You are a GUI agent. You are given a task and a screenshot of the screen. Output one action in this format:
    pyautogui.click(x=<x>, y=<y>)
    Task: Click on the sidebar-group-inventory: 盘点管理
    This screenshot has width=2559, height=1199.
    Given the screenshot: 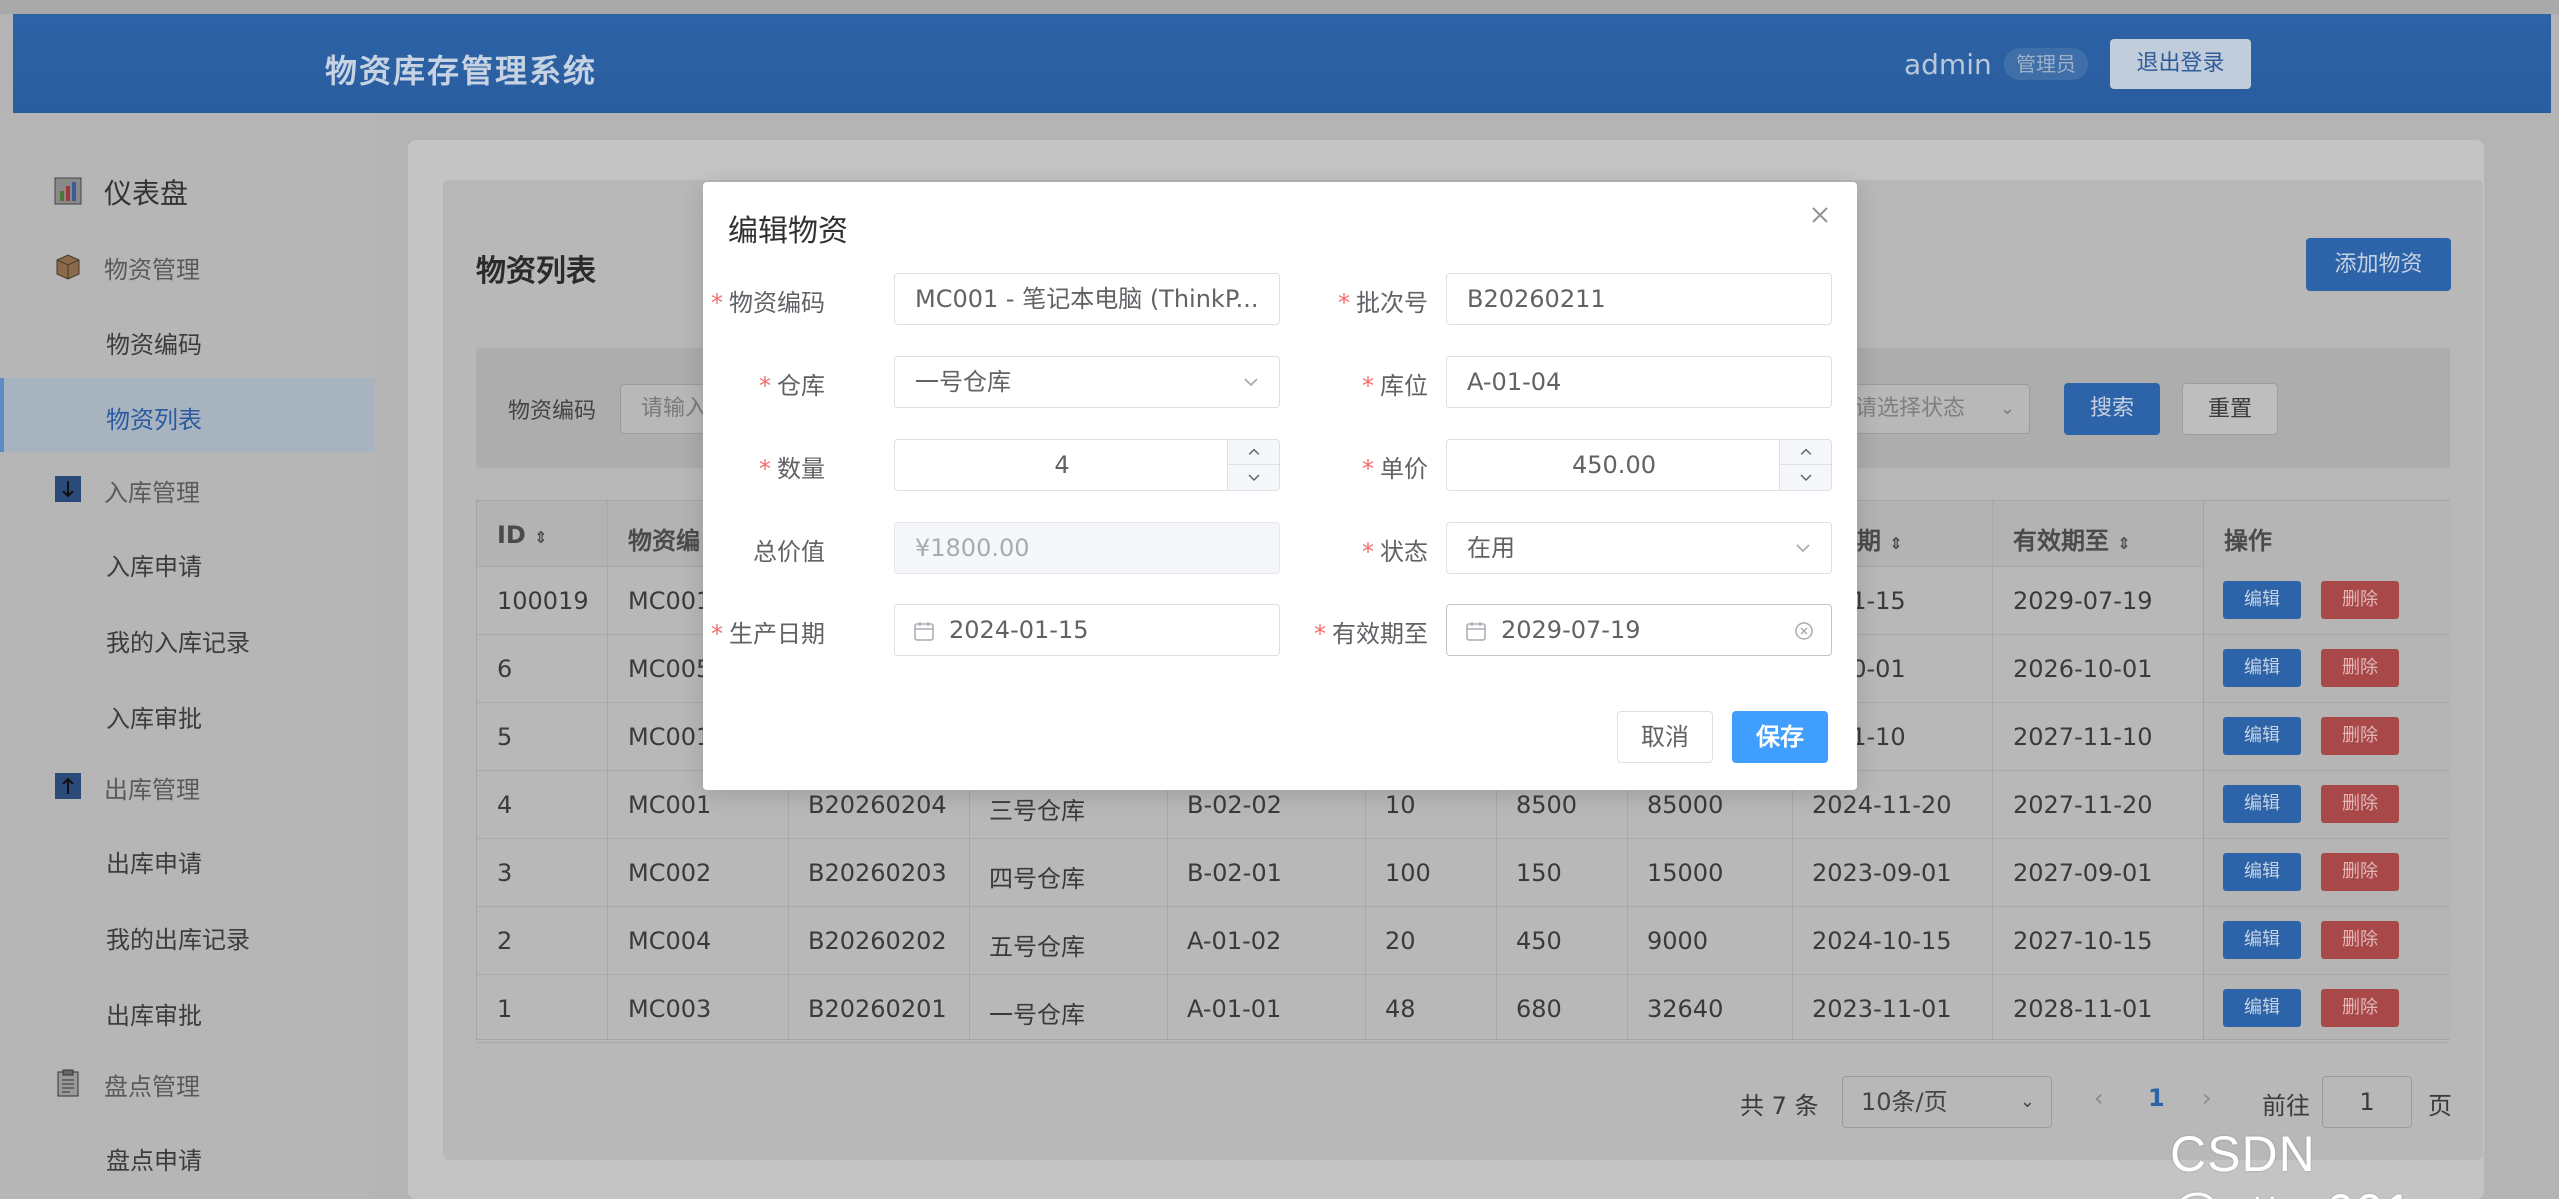 What is the action you would take?
    pyautogui.click(x=187, y=1082)
    